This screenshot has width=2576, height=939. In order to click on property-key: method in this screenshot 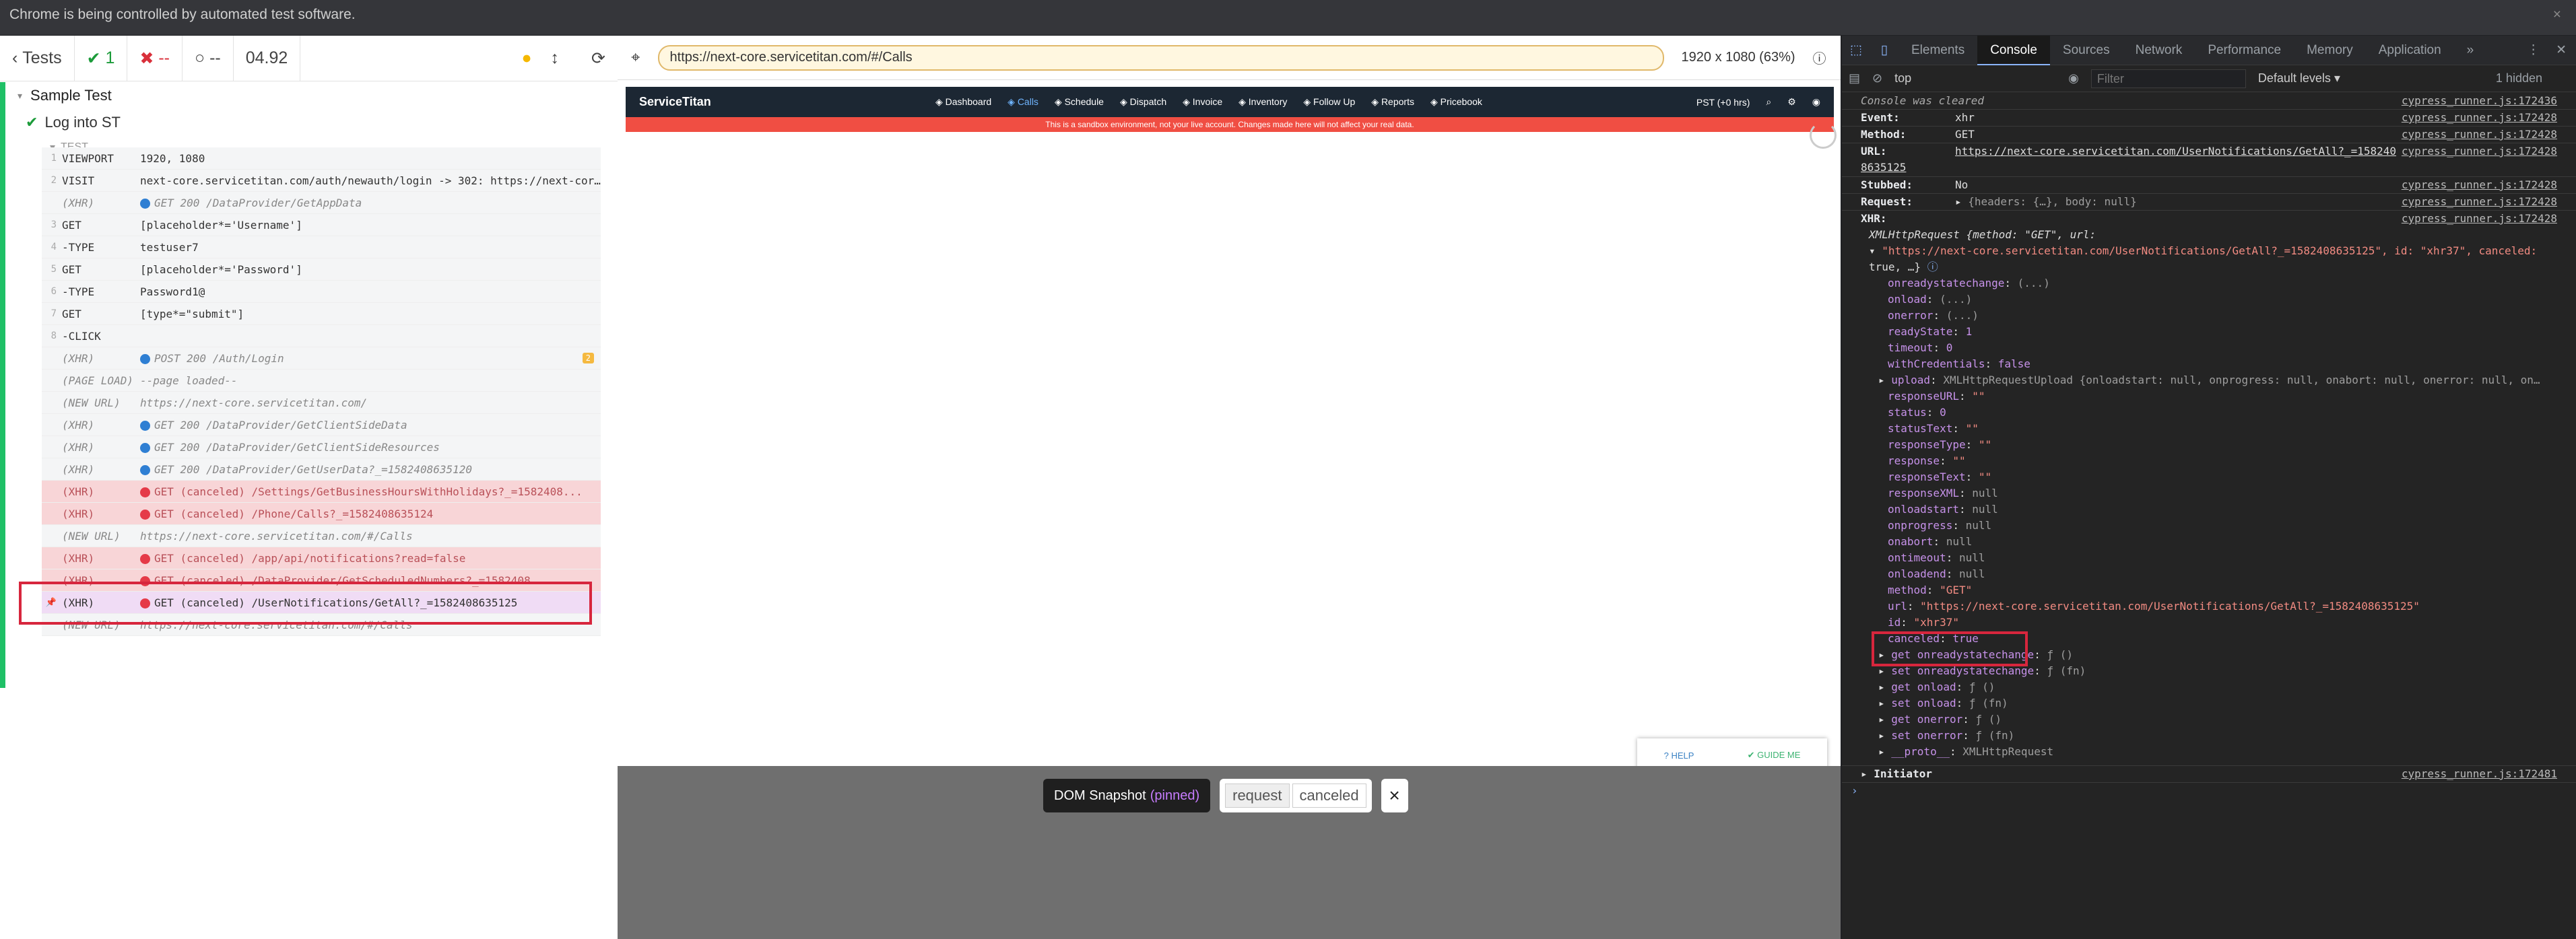, I will do `click(1907, 590)`.